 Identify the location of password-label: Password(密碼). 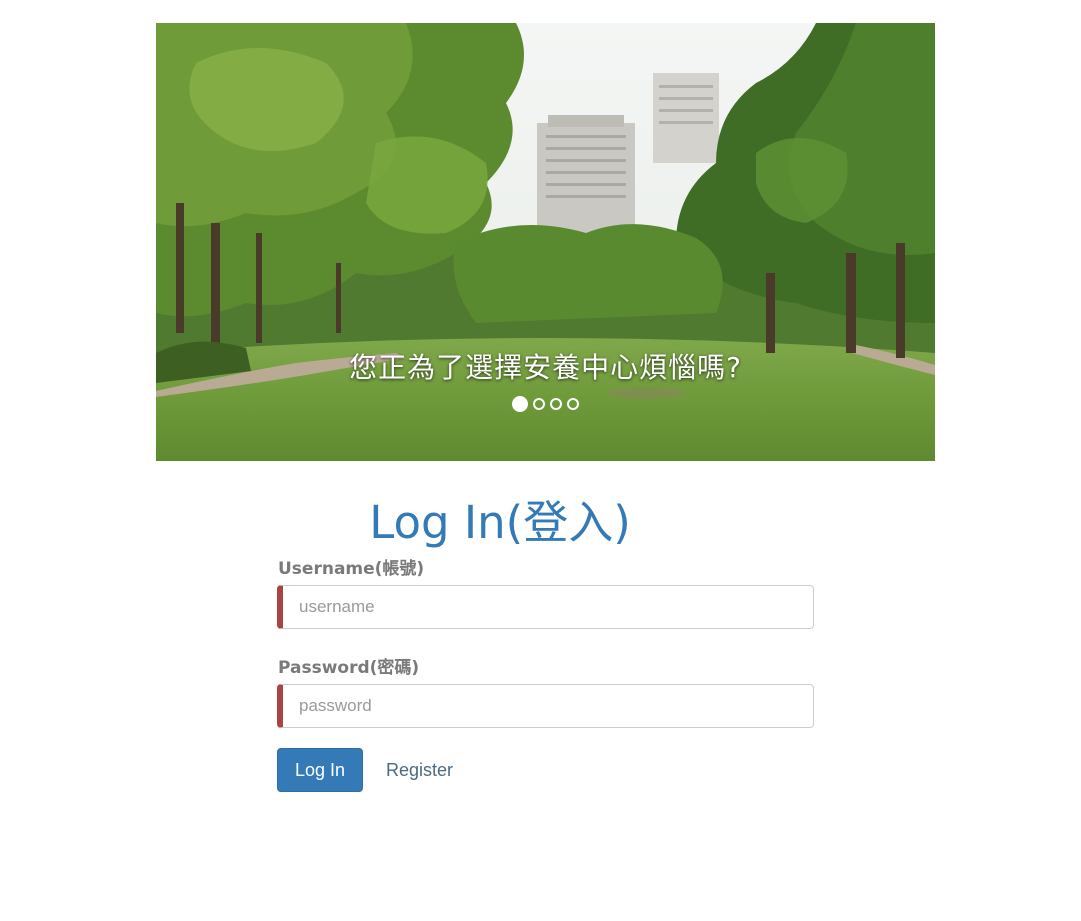
(349, 668).